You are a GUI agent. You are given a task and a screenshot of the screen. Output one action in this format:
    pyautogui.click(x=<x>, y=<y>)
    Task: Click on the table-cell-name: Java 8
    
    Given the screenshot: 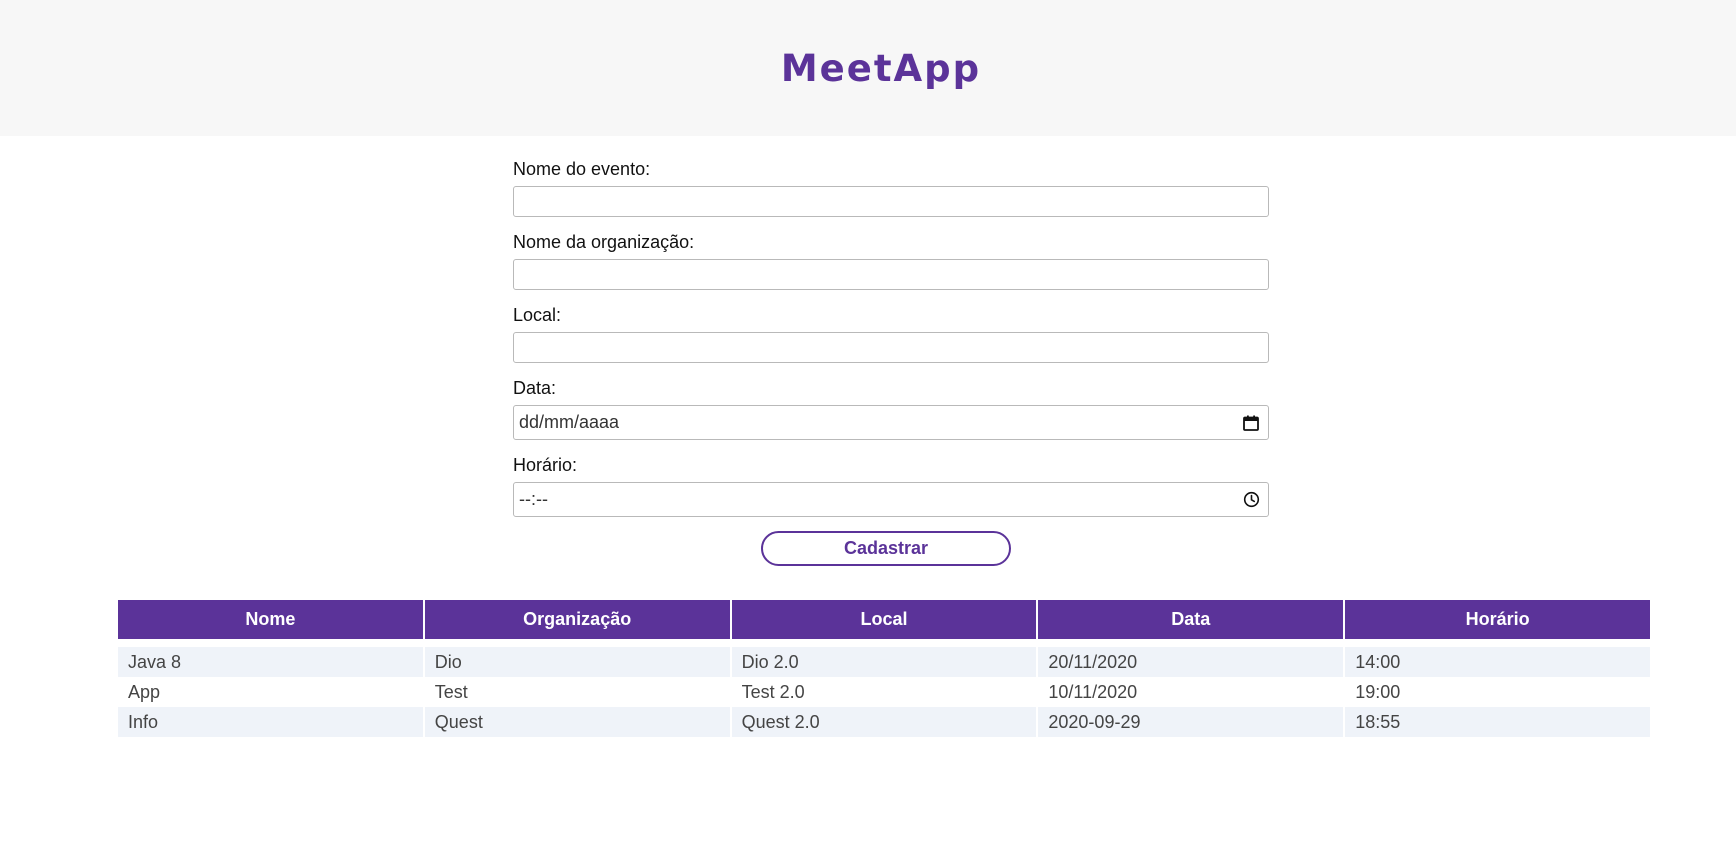 What is the action you would take?
    pyautogui.click(x=270, y=662)
    